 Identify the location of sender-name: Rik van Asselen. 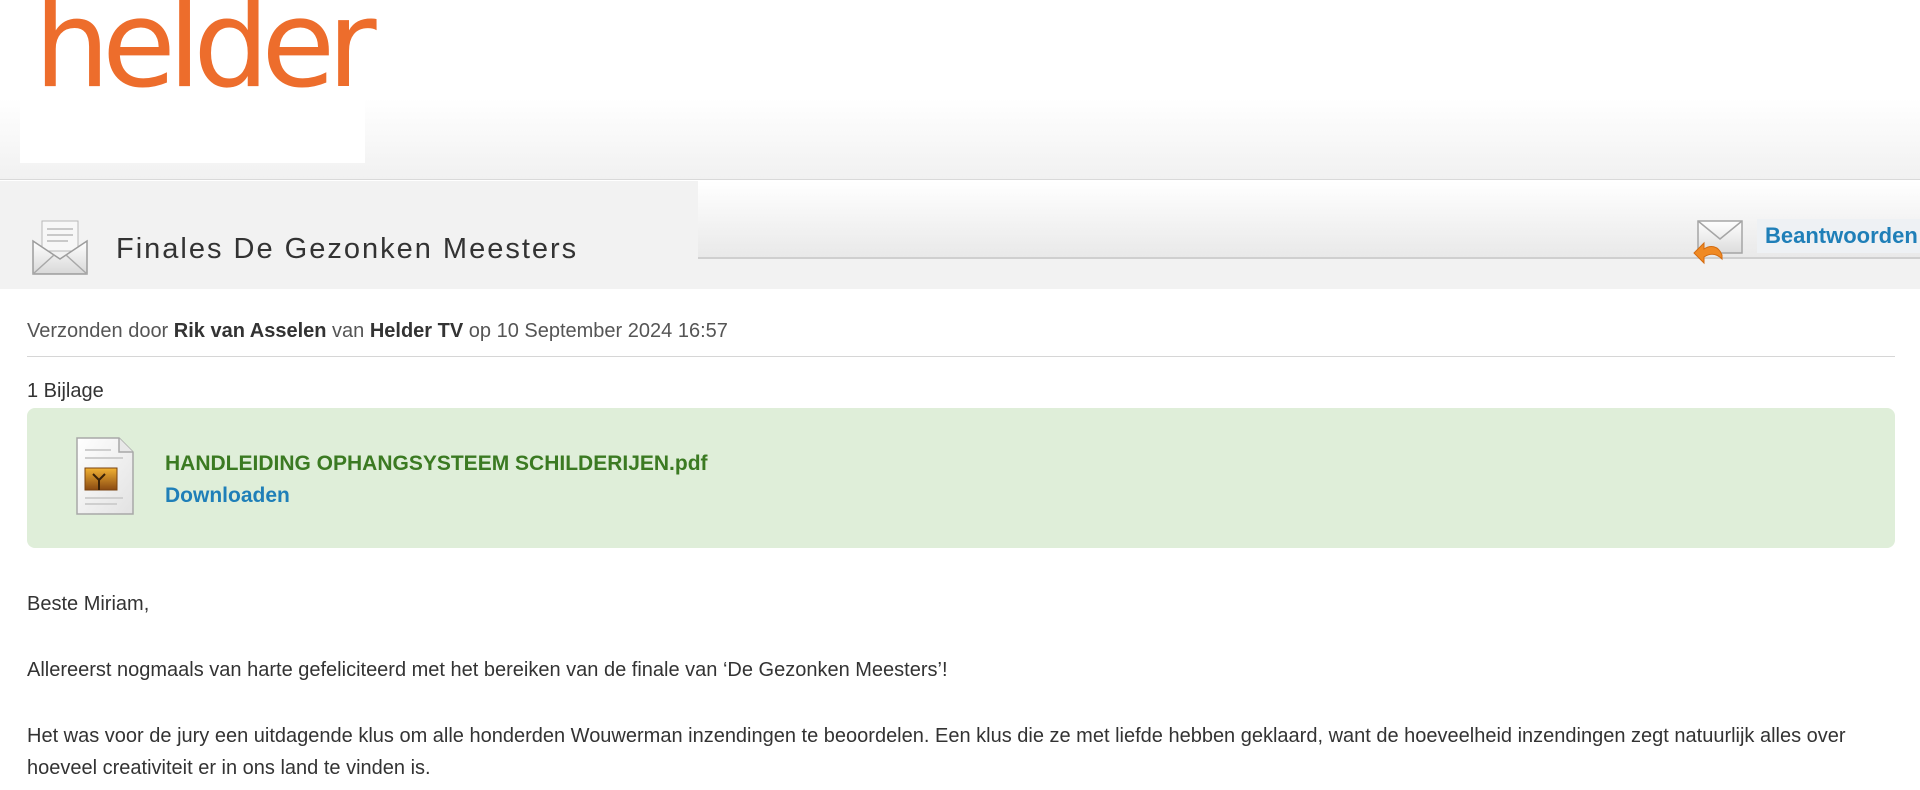
(250, 331).